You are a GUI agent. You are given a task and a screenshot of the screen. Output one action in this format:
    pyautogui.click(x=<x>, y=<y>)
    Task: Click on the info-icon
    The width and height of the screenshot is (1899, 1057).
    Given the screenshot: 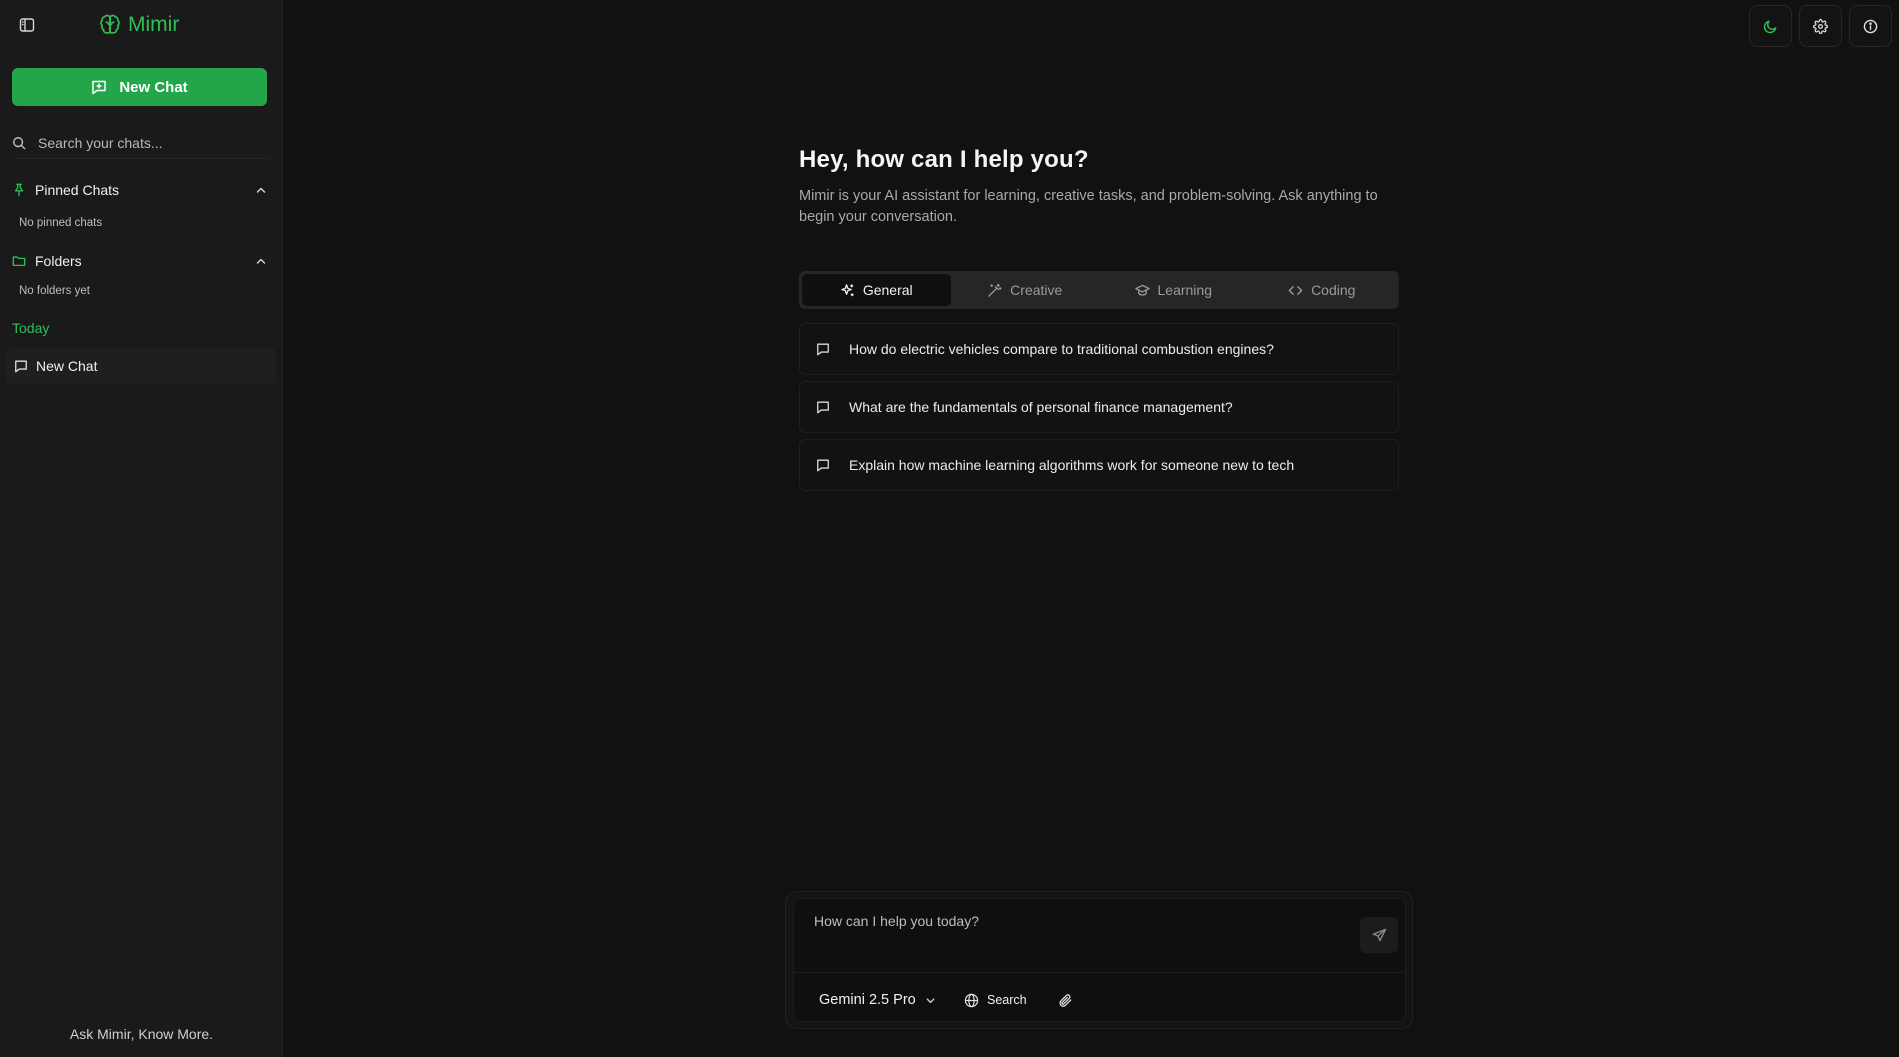 What is the action you would take?
    pyautogui.click(x=1870, y=26)
    